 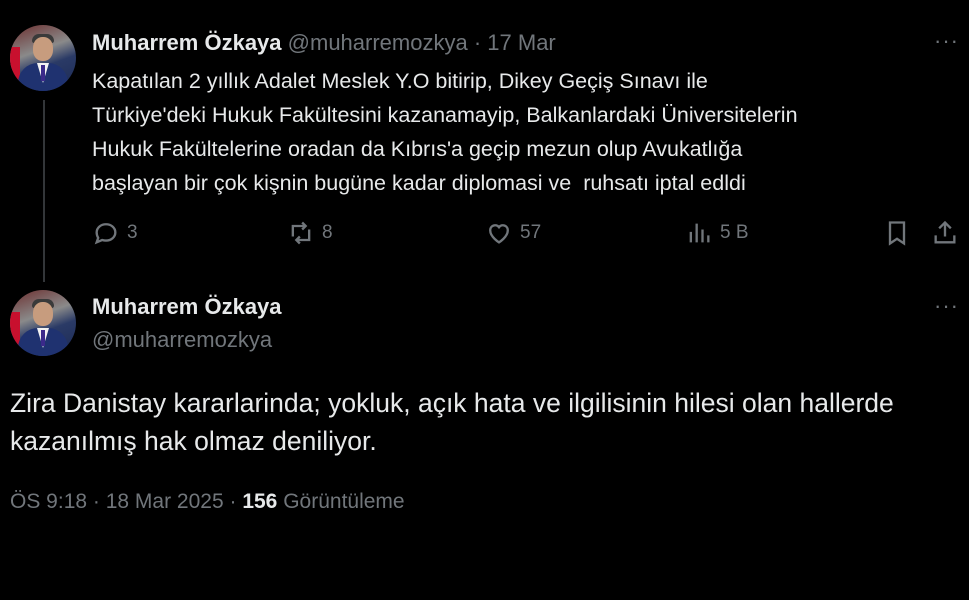 I want to click on repost-count: 8, so click(x=327, y=232).